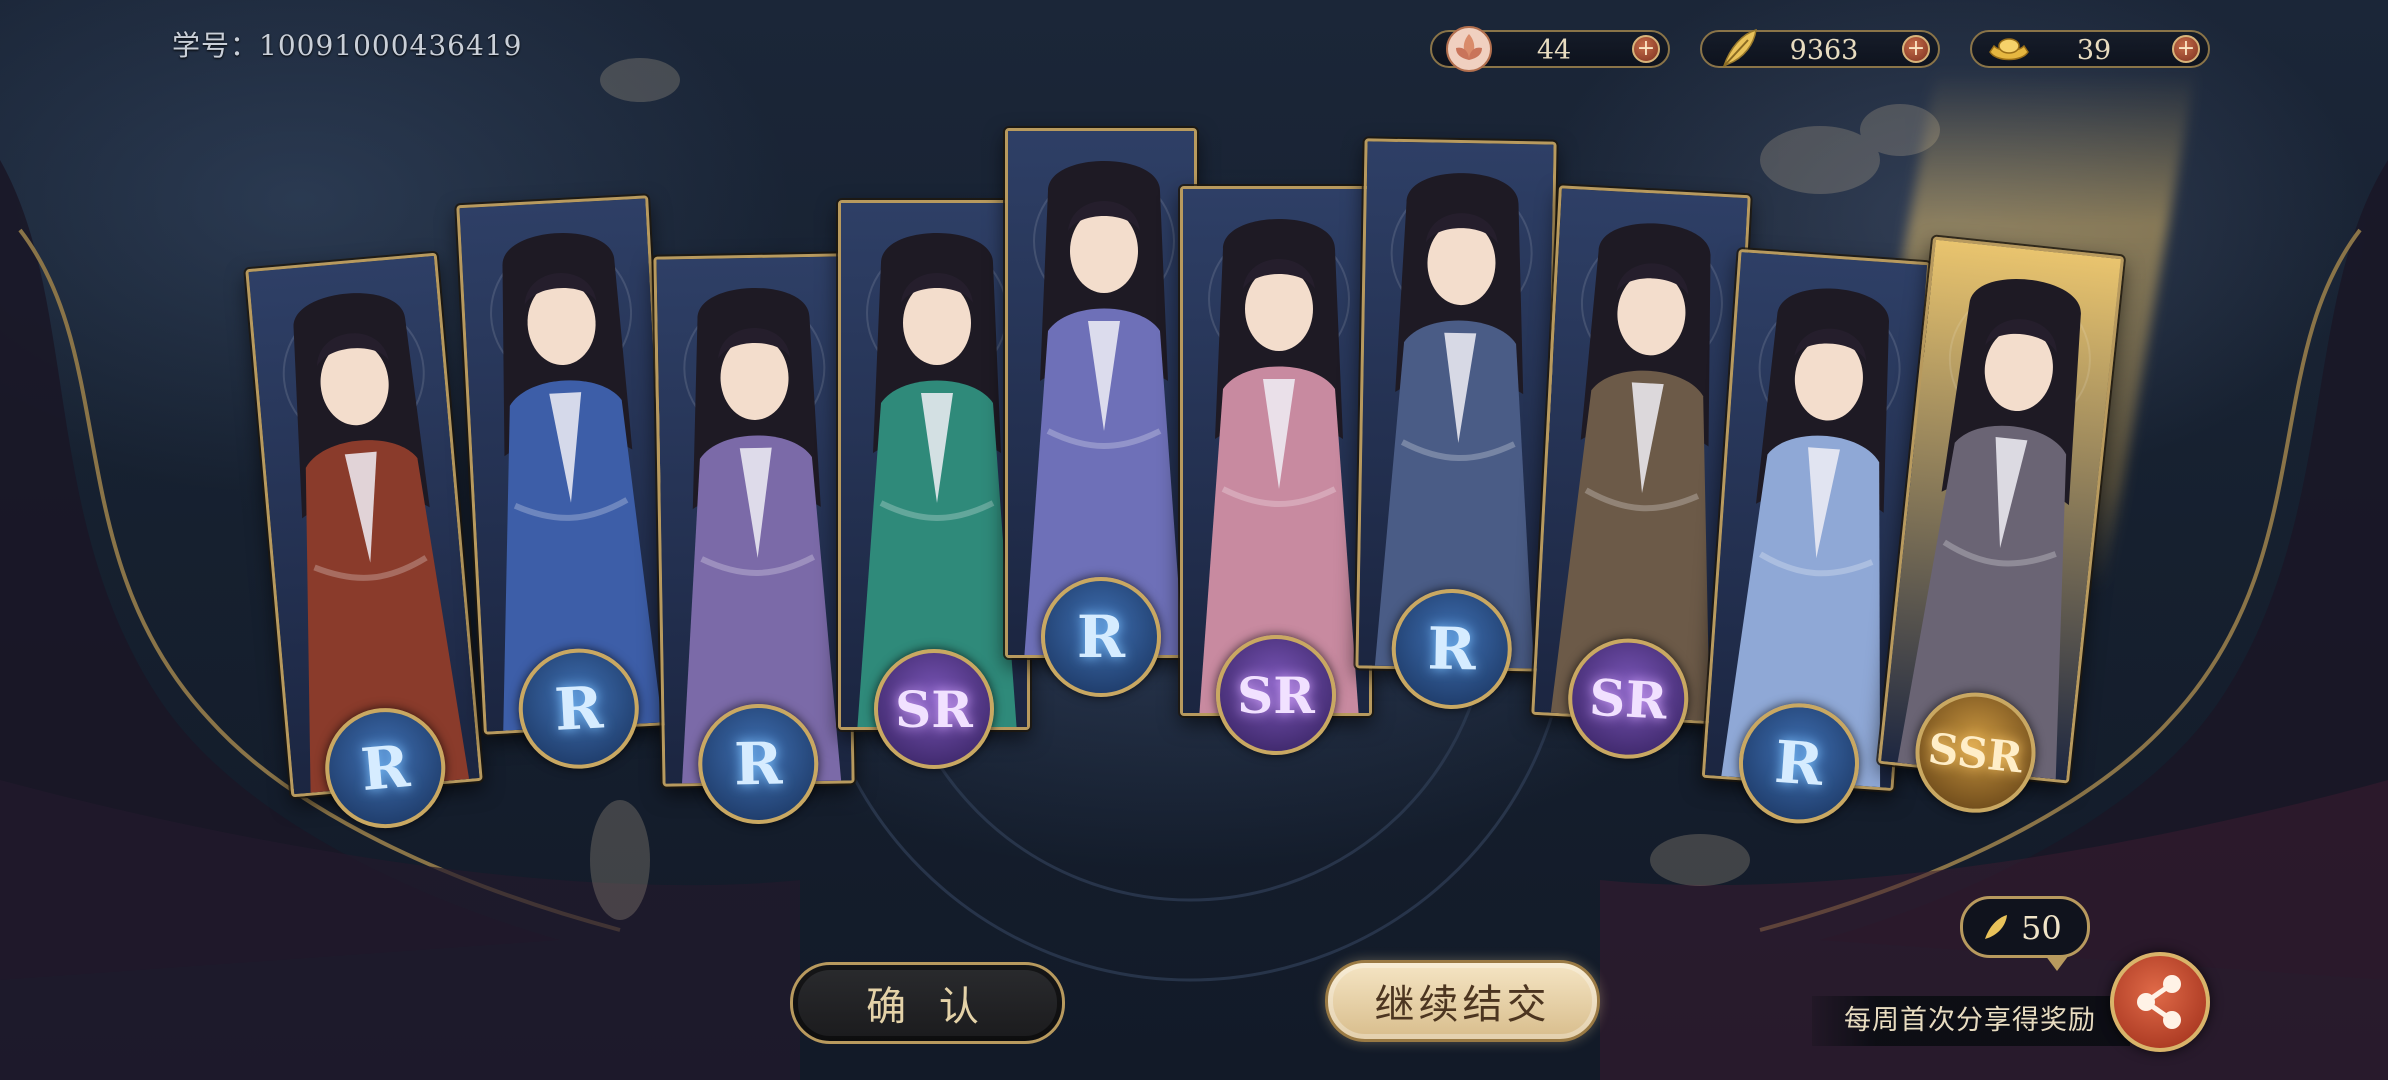 Image resolution: width=2388 pixels, height=1080 pixels. I want to click on character-card-6: SR, so click(1276, 470).